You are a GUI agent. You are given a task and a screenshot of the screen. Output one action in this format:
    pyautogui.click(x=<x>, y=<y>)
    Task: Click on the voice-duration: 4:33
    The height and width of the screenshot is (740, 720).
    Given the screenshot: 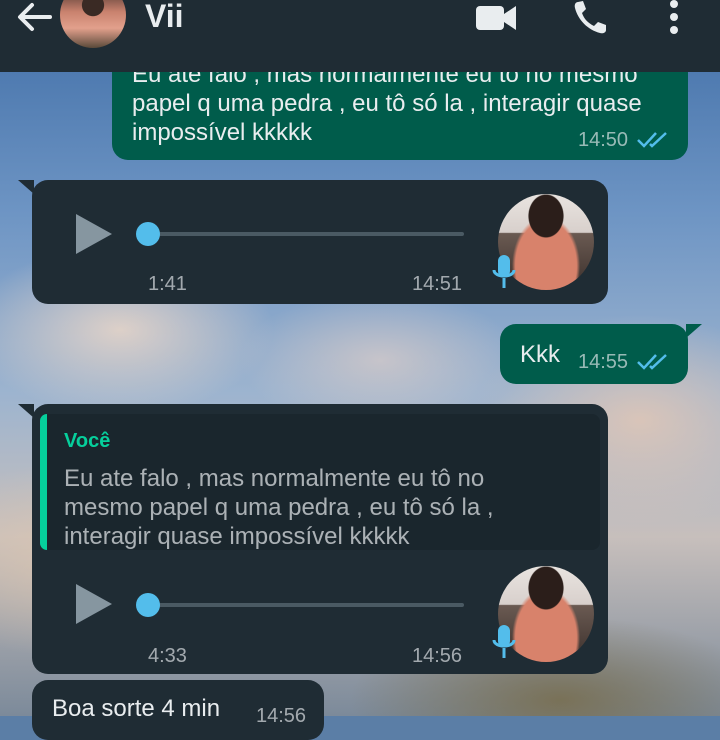 What is the action you would take?
    pyautogui.click(x=167, y=656)
    